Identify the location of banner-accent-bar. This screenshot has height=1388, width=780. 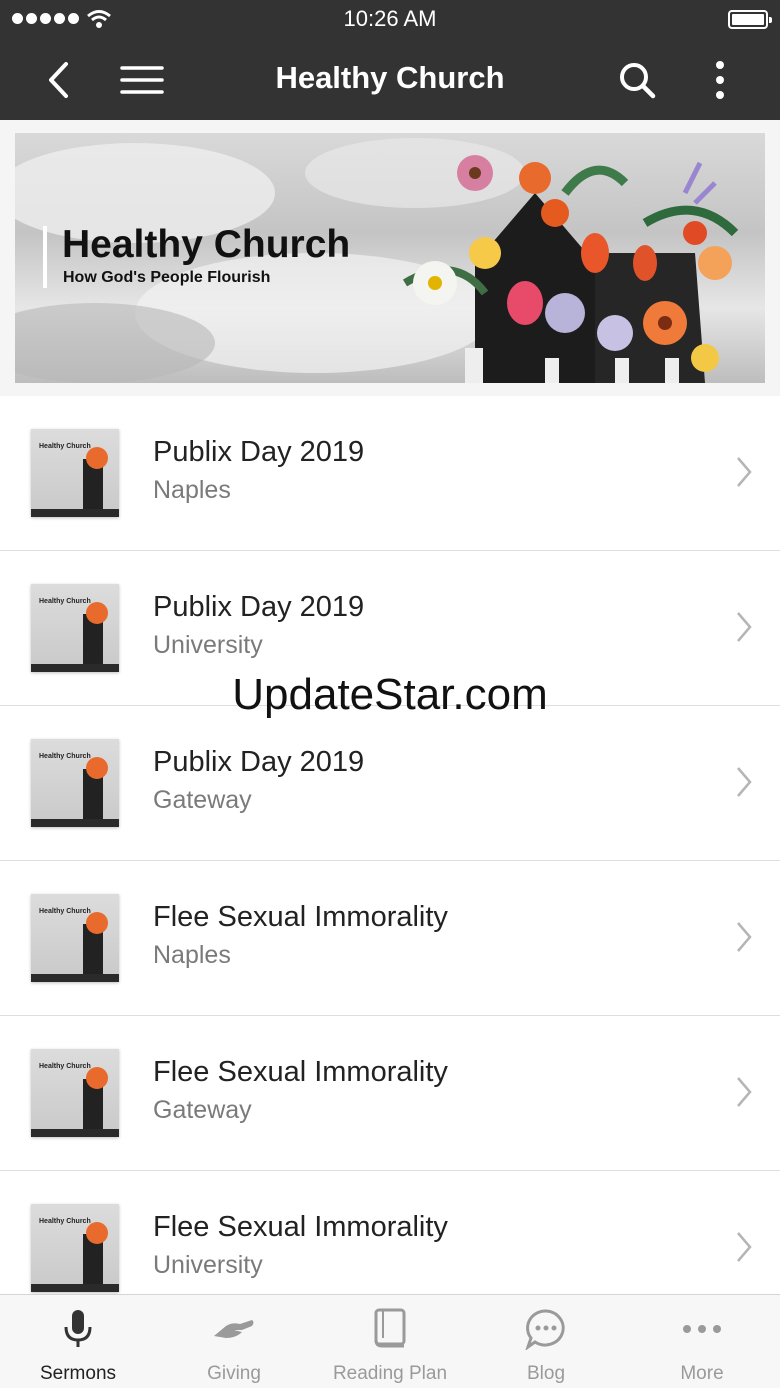
(45, 257).